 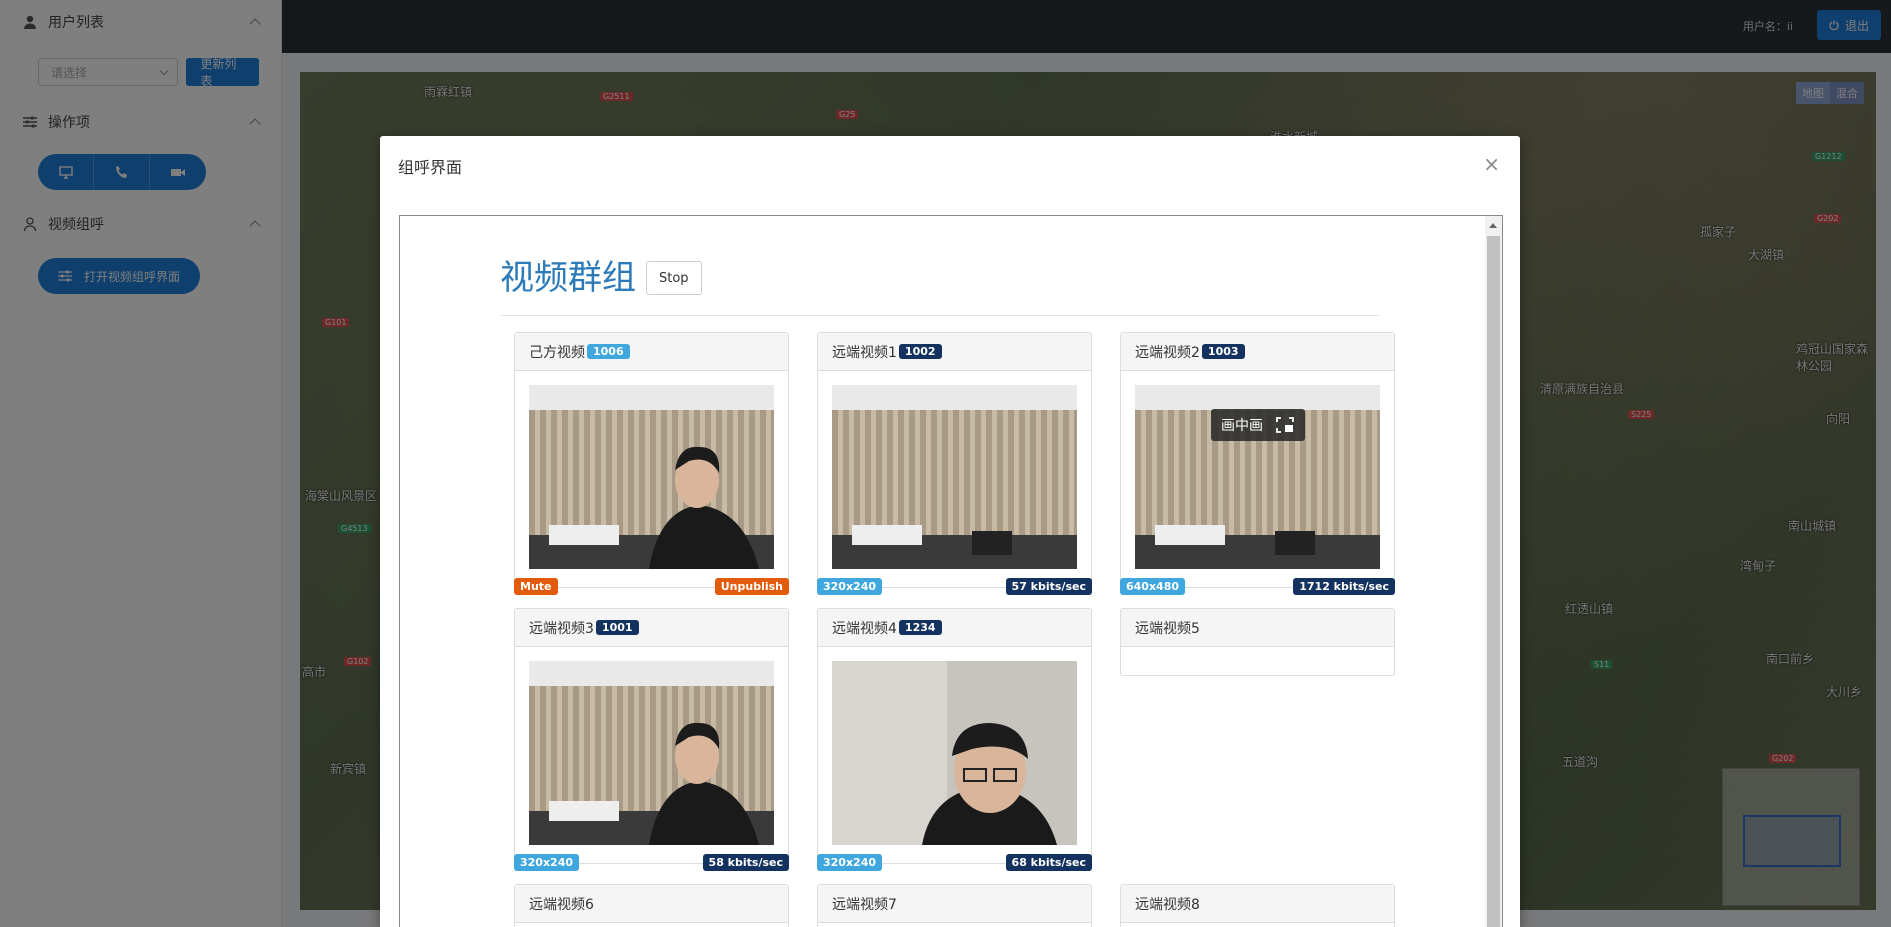 I want to click on user-id-badge: 1003, so click(x=1223, y=351).